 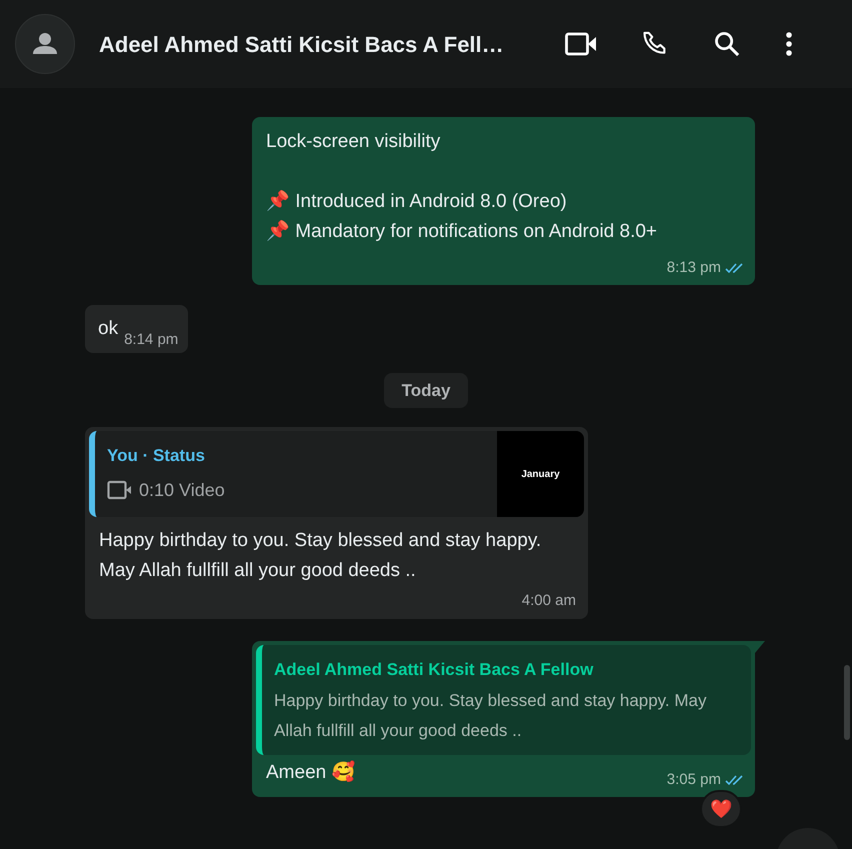 I want to click on message-time: 8:13 pm, so click(x=693, y=268).